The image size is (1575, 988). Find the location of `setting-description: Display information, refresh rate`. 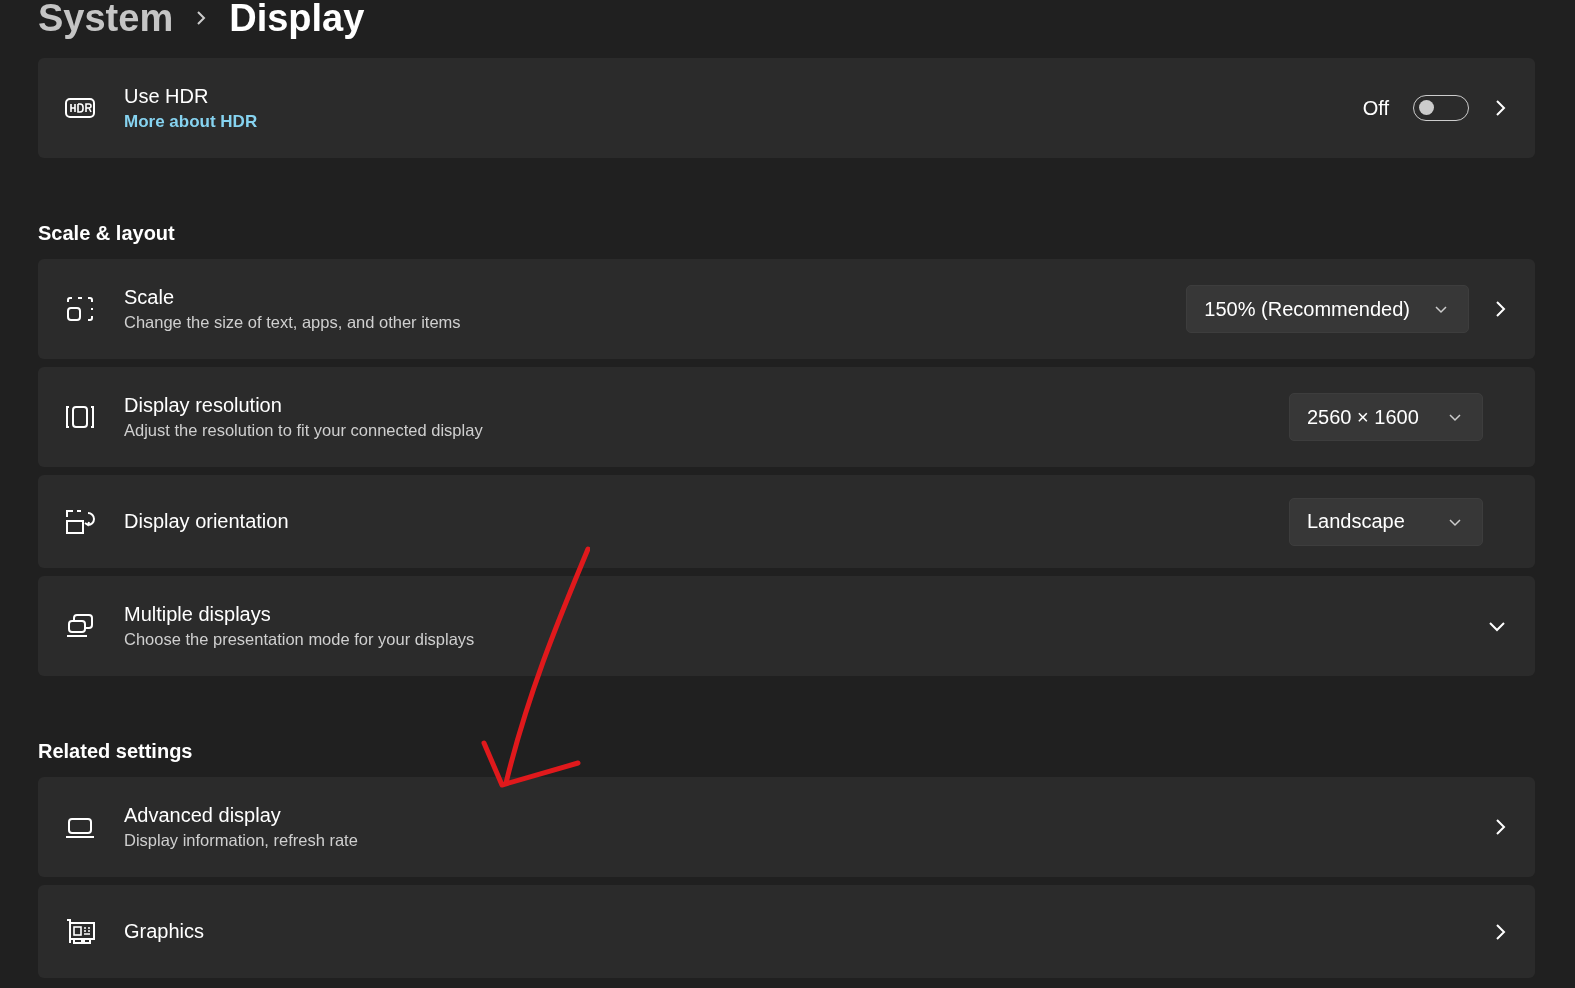

setting-description: Display information, refresh rate is located at coordinates (241, 840).